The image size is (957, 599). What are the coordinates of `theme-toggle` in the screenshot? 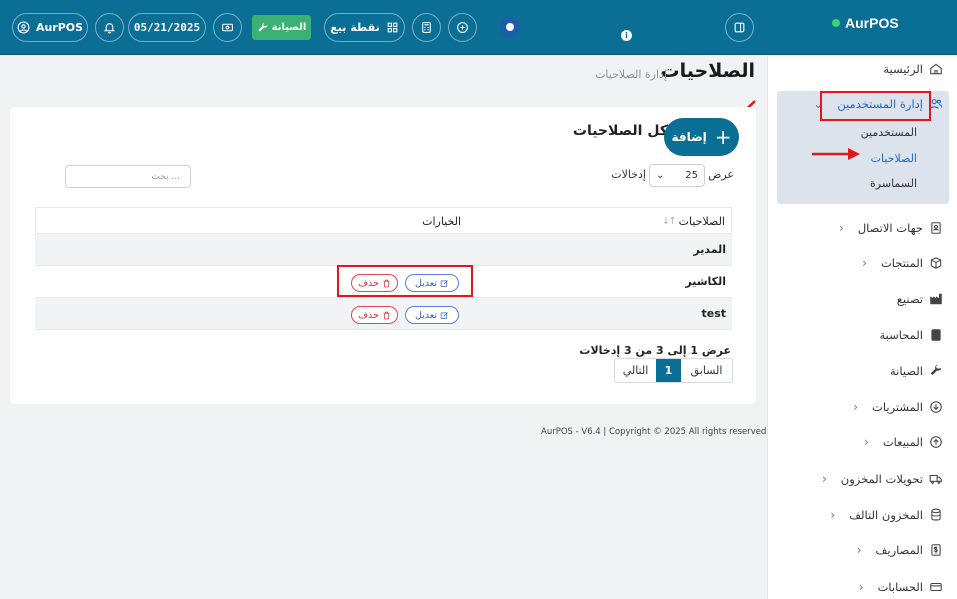 It's located at (510, 27).